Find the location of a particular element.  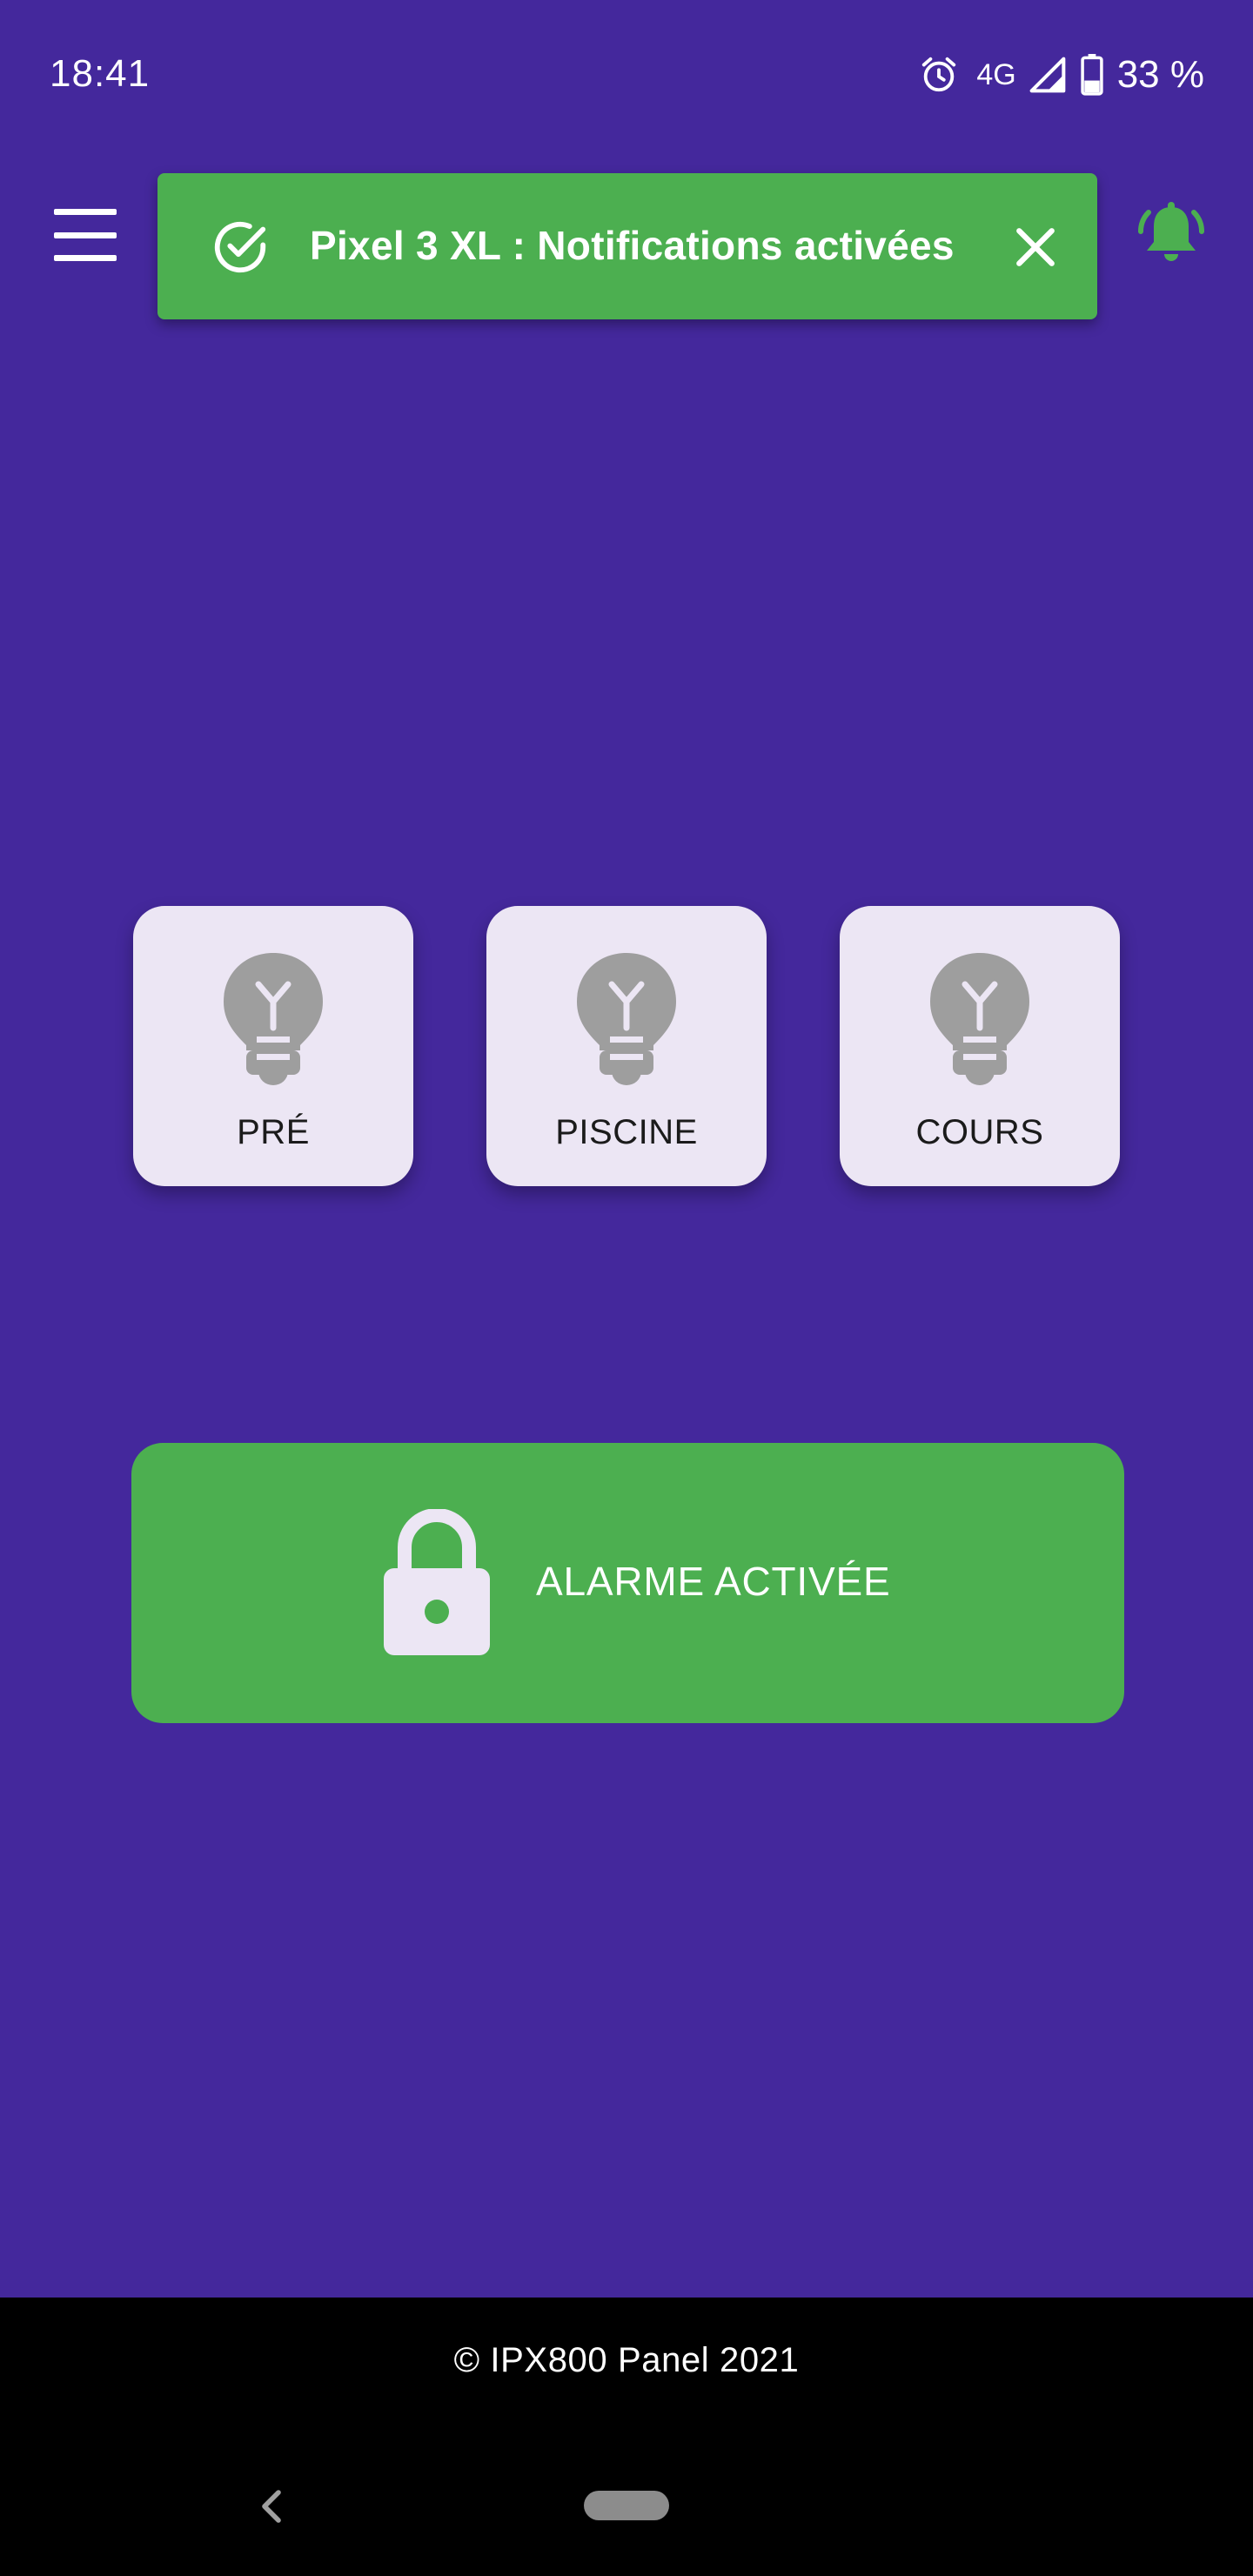

notification-toast: Pixel 3 XL : Notifications activées is located at coordinates (627, 246).